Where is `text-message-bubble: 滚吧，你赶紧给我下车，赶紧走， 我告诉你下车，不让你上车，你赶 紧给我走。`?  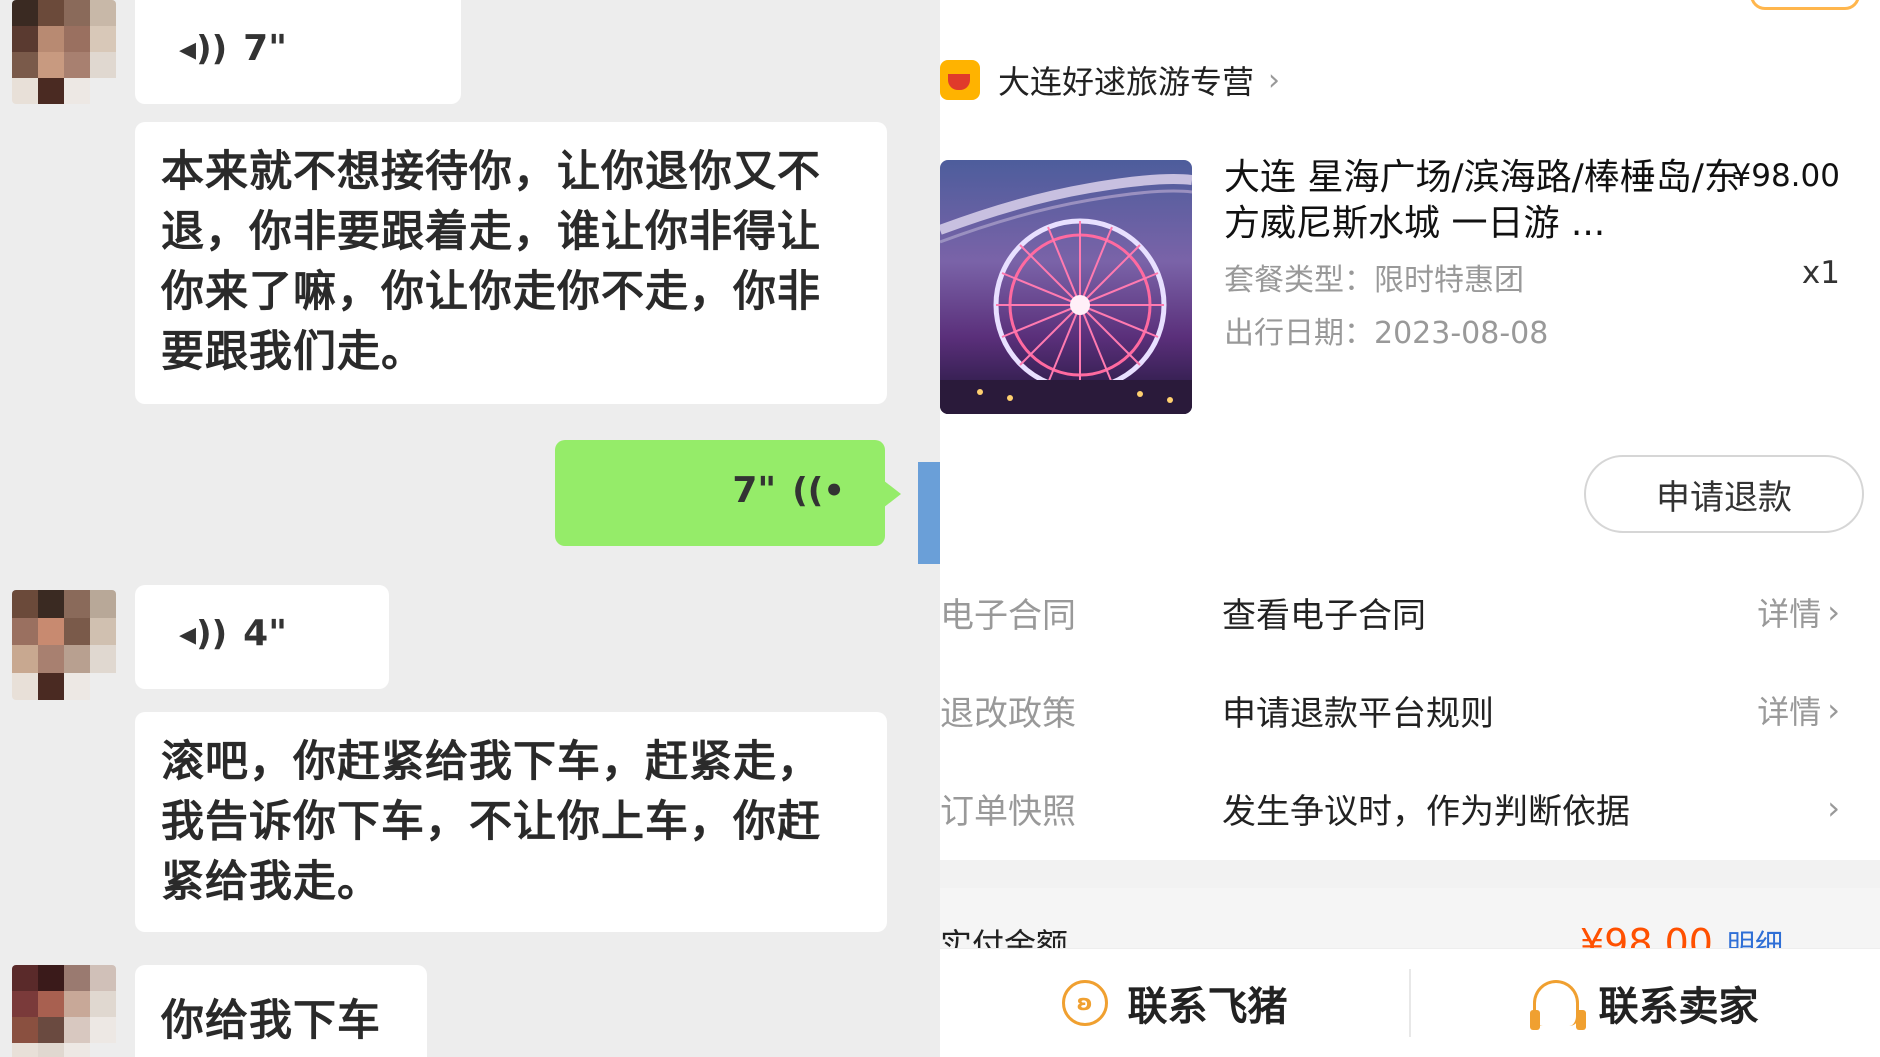
text-message-bubble: 滚吧，你赶紧给我下车，赶紧走， 我告诉你下车，不让你上车，你赶 紧给我走。 is located at coordinates (511, 822).